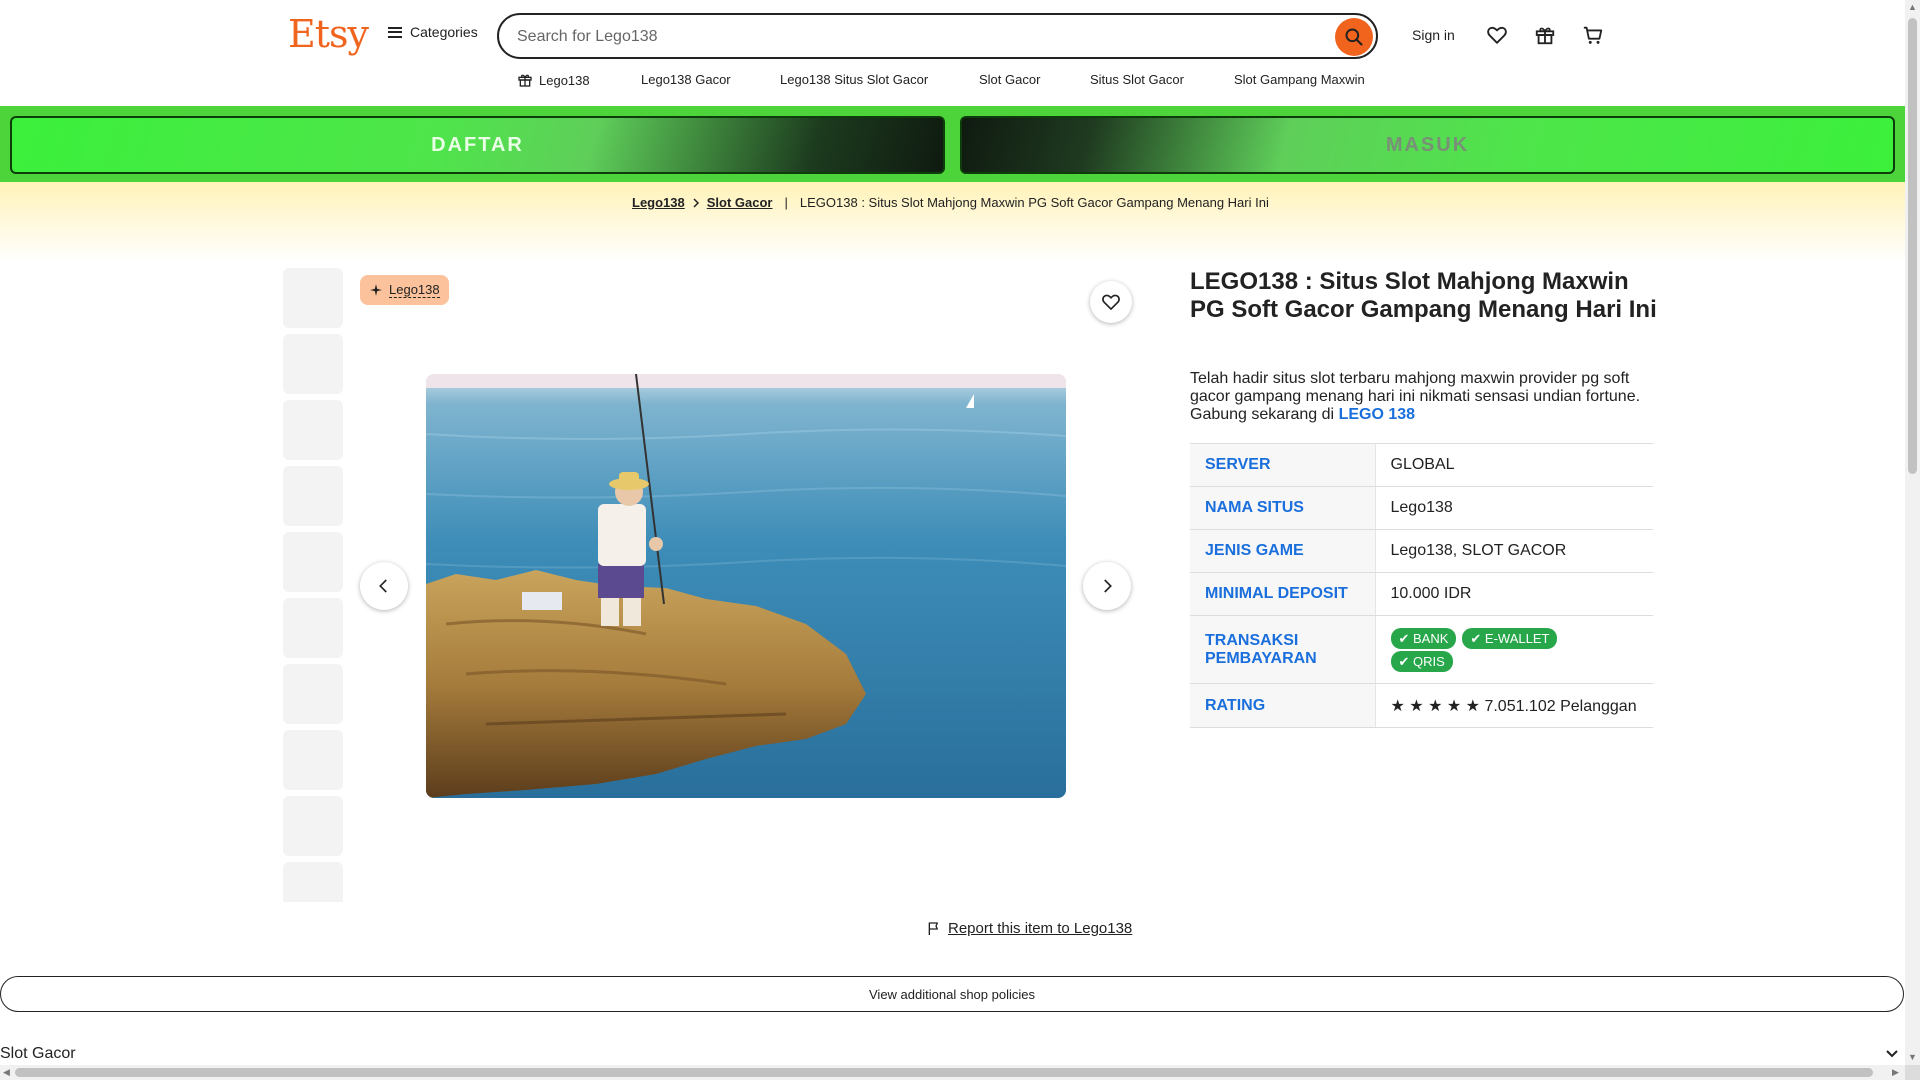 This screenshot has width=1920, height=1080. Describe the element at coordinates (1514, 649) in the screenshot. I see `spec-value: ✔ BANK ✔ E-WALLET ✔ QRIS` at that location.